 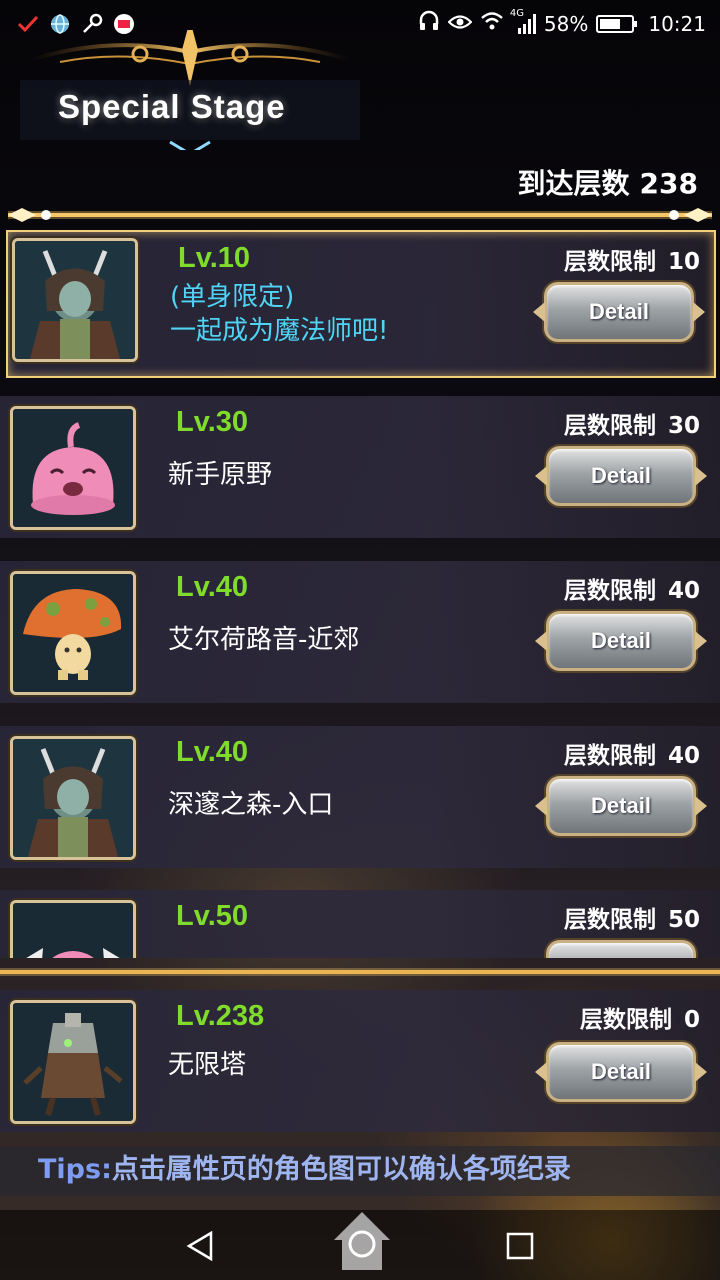 I want to click on floor-limit: 层数限制 0, so click(x=640, y=1017).